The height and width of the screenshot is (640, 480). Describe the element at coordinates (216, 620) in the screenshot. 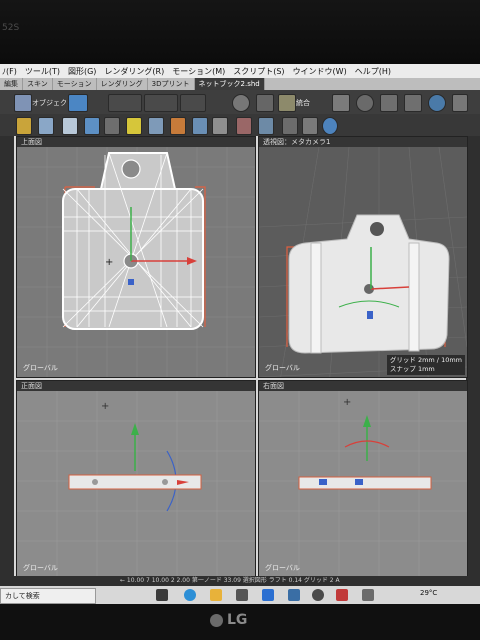

I see `lg-logo-icon` at that location.